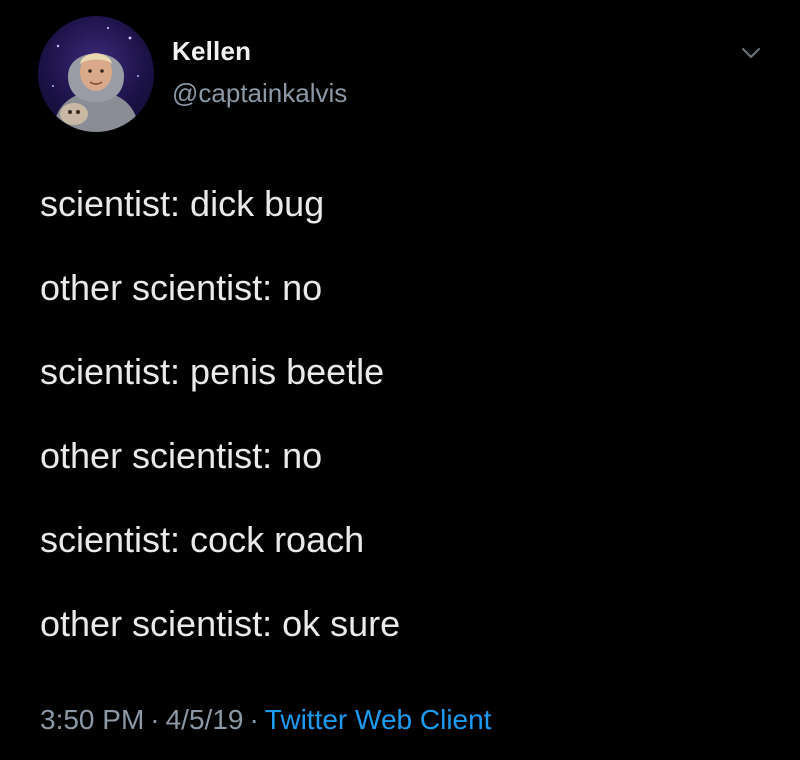 This screenshot has height=760, width=800. I want to click on tweet-line: scientist: cock roach, so click(202, 539).